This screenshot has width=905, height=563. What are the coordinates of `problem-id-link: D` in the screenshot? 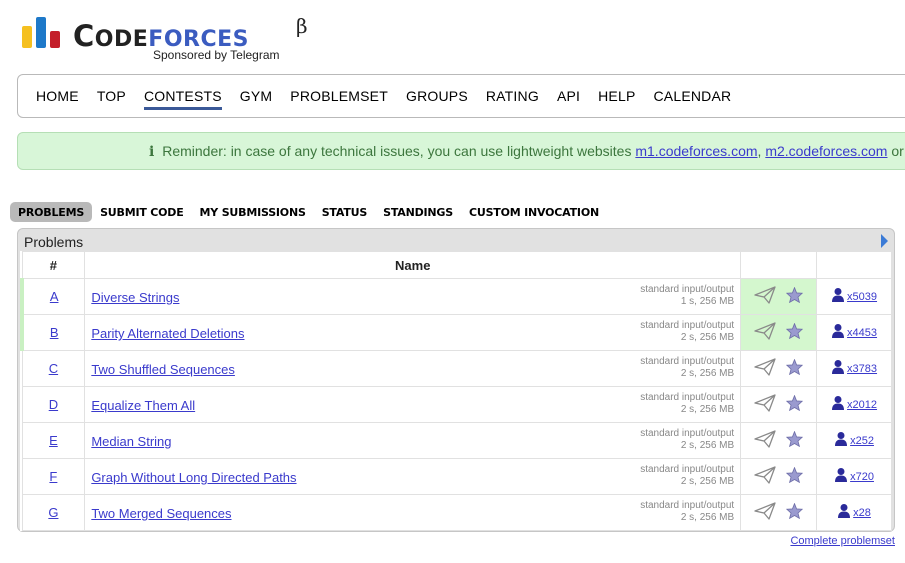 It's located at (53, 404).